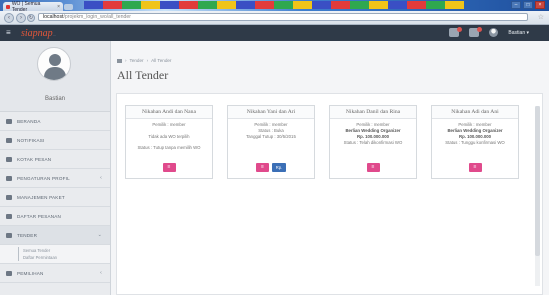 This screenshot has height=295, width=549. What do you see at coordinates (137, 60) in the screenshot?
I see `breadcrumb-tender: Tender` at bounding box center [137, 60].